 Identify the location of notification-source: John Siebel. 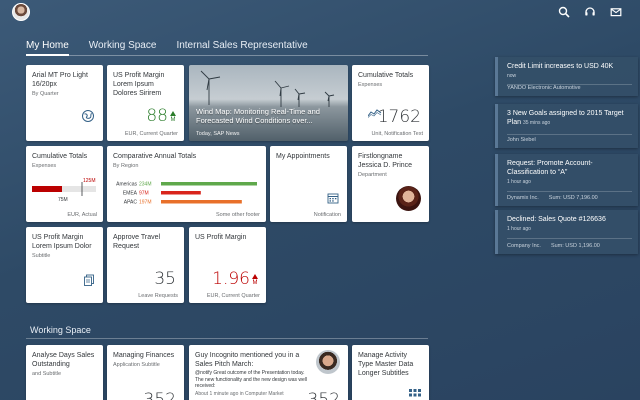
(521, 140).